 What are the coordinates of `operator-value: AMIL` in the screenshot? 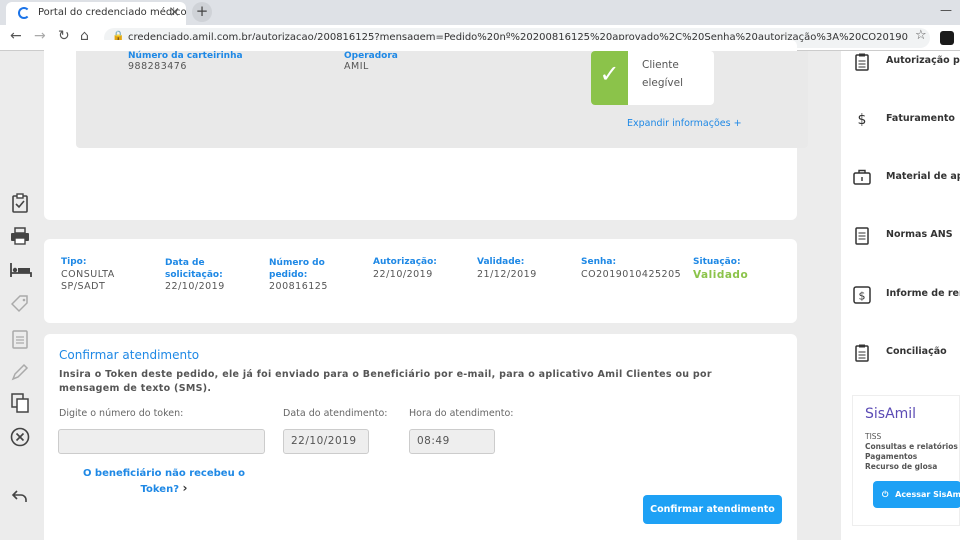 It's located at (356, 66).